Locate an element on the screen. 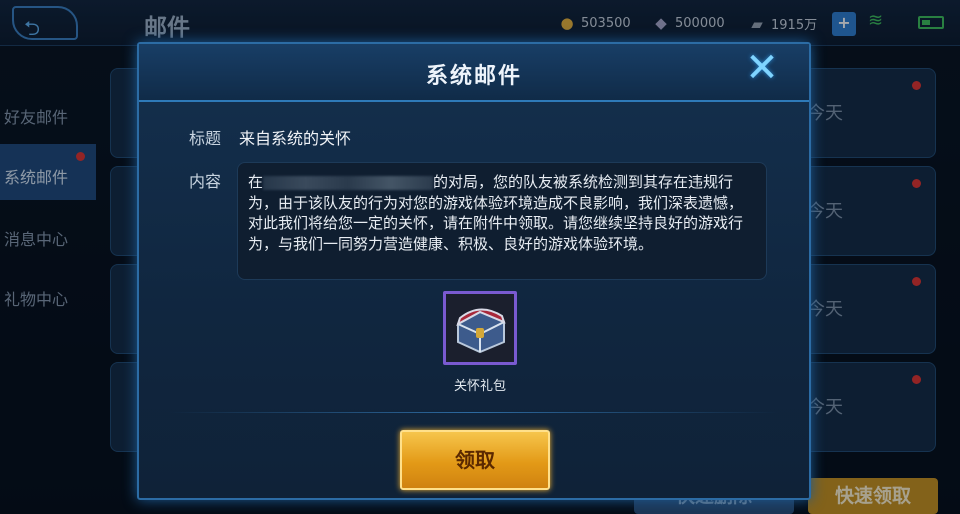 Image resolution: width=960 pixels, height=514 pixels. claim-button: 领取 is located at coordinates (475, 460).